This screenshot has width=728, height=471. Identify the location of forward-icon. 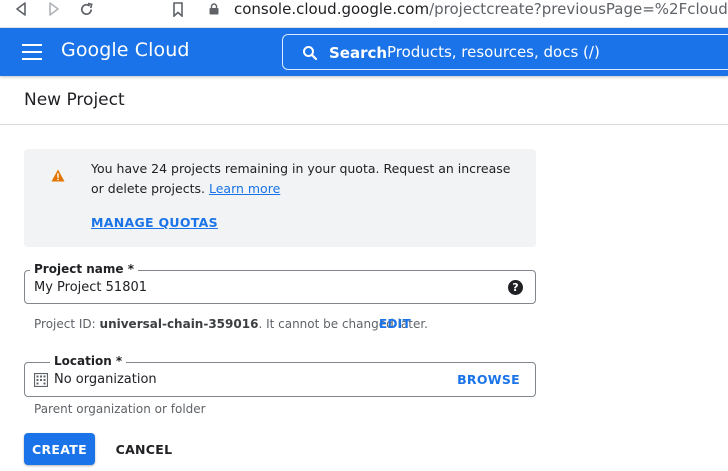
(54, 9).